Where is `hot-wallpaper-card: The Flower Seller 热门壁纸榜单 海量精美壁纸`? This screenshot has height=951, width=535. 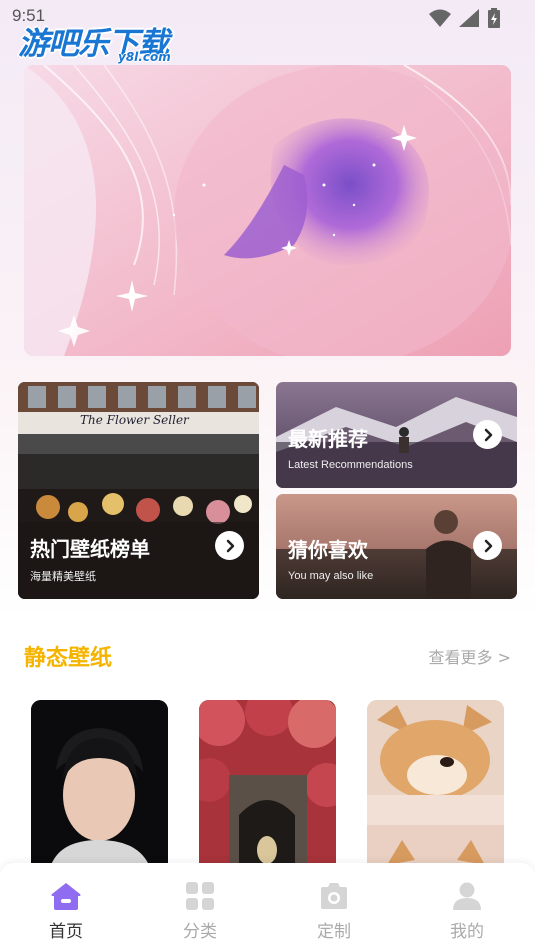
hot-wallpaper-card: The Flower Seller 热门壁纸榜单 海量精美壁纸 is located at coordinates (138, 490).